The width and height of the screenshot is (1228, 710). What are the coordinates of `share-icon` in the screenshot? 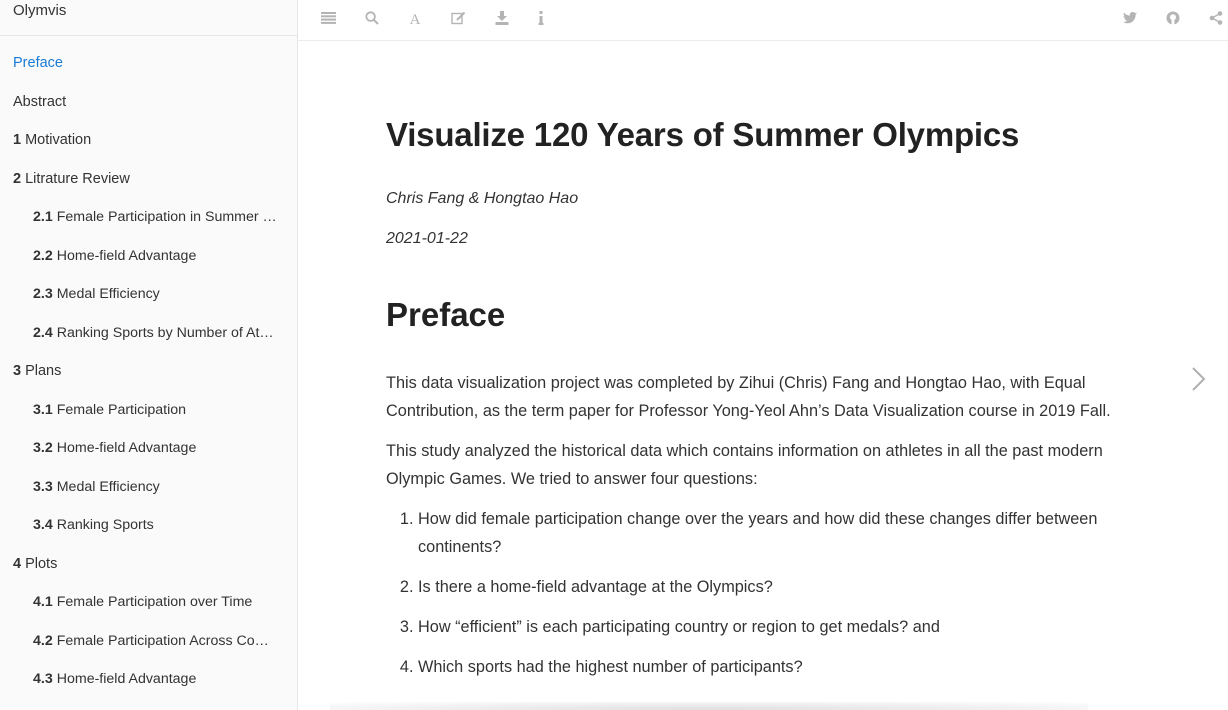 It's located at (1216, 18).